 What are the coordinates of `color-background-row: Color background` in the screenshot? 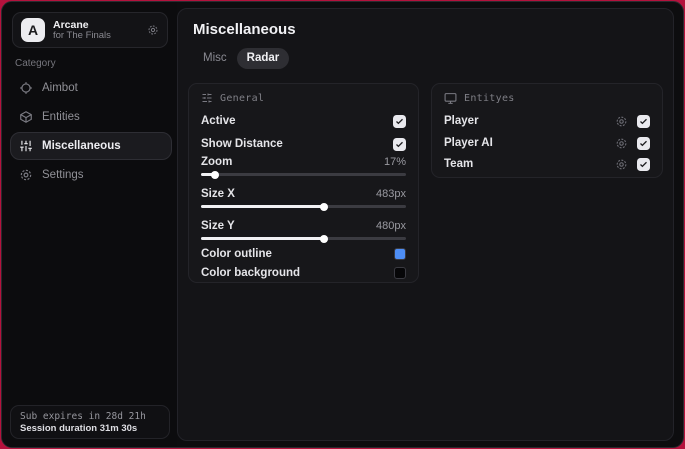 It's located at (304, 273).